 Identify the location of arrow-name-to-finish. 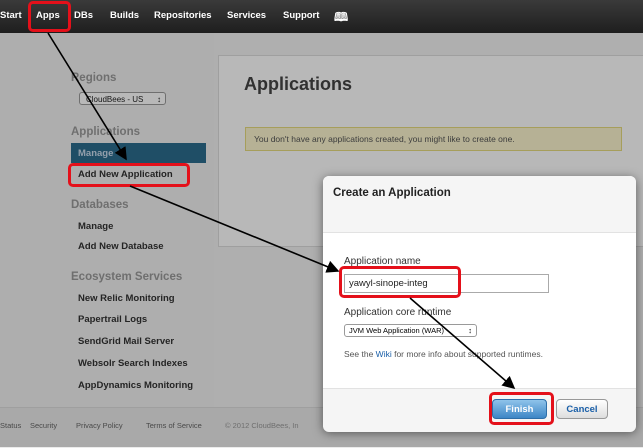
(462, 343).